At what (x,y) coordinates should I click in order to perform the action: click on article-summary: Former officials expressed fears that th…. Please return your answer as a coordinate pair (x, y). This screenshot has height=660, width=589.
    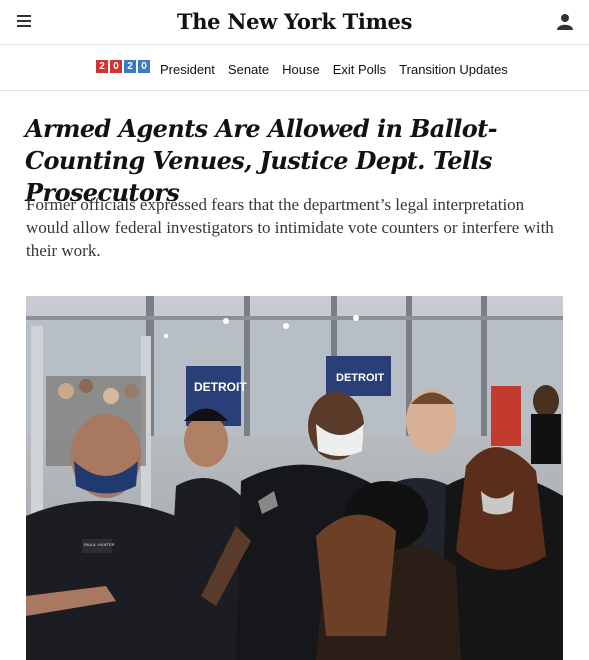
    Looking at the image, I should click on (290, 227).